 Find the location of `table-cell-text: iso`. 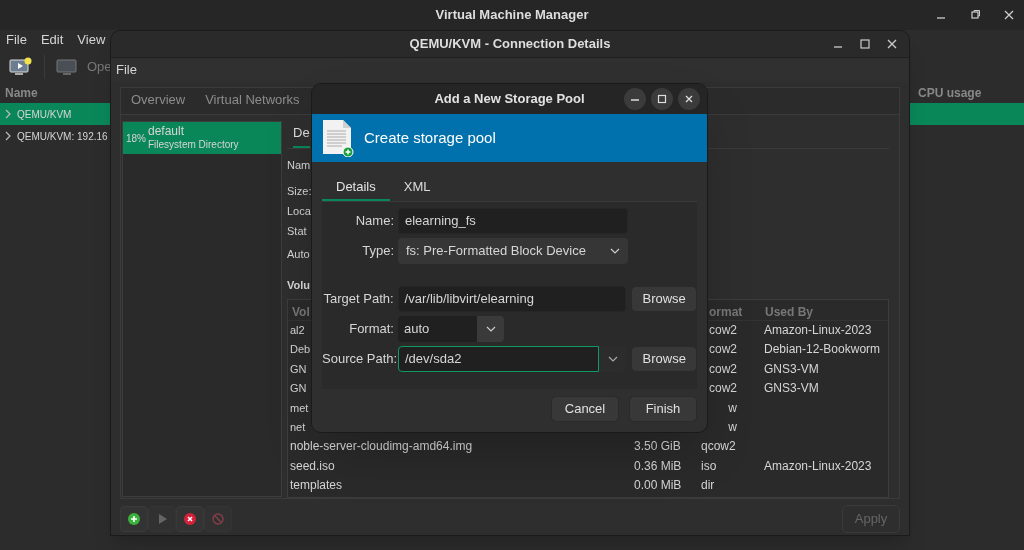

table-cell-text: iso is located at coordinates (709, 466).